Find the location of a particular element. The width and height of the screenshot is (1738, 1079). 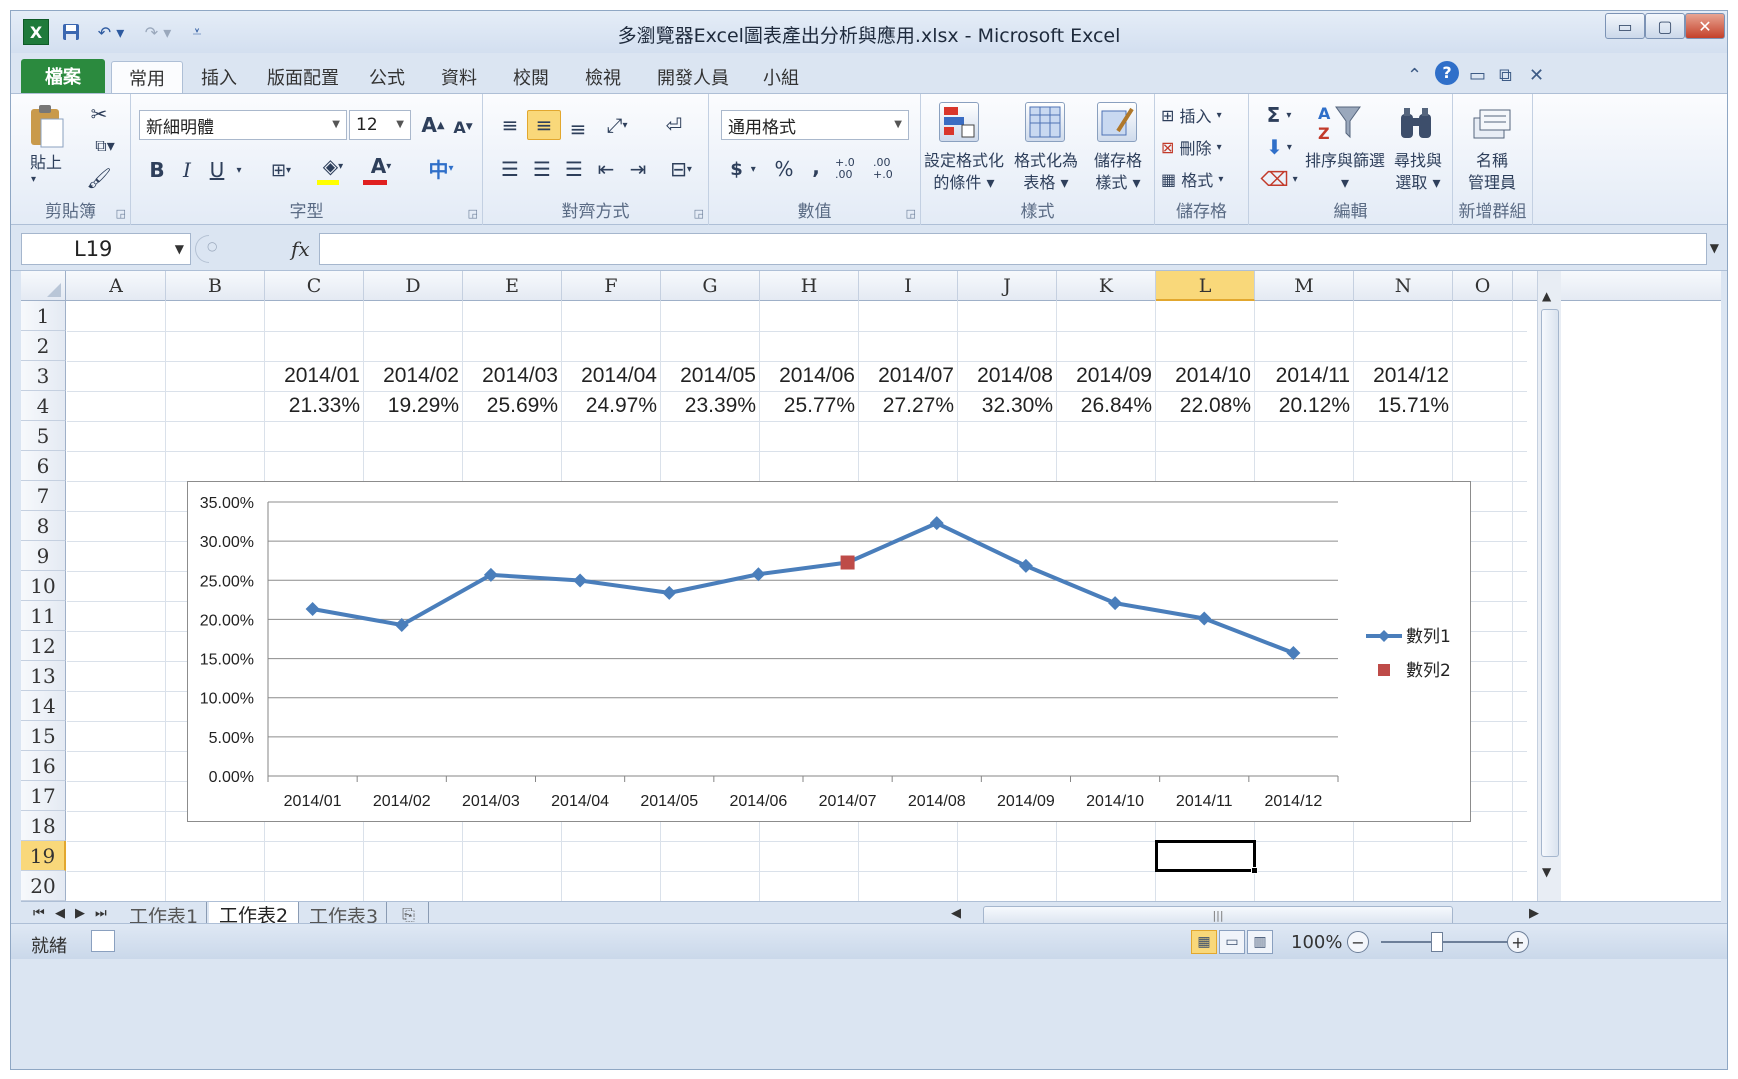

cell-row3-C: 2014/01 is located at coordinates (314, 376).